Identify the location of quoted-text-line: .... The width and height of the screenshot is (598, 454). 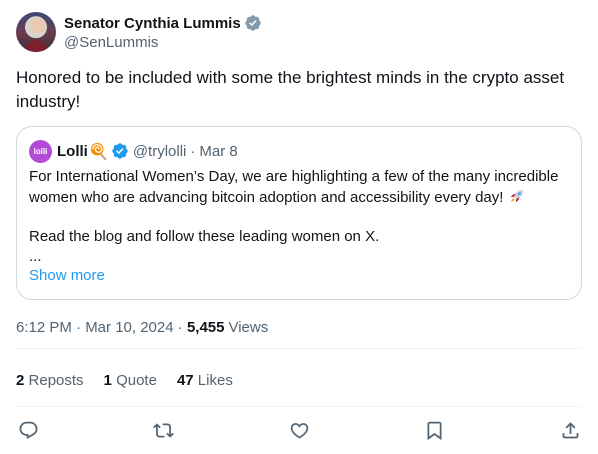
(35, 256).